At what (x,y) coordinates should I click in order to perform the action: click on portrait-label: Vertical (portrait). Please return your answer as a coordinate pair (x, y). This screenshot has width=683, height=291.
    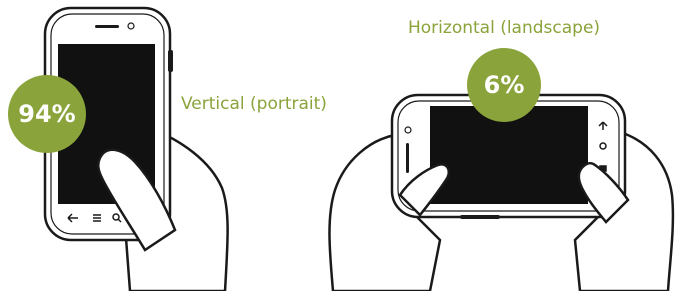
    Looking at the image, I should click on (254, 104).